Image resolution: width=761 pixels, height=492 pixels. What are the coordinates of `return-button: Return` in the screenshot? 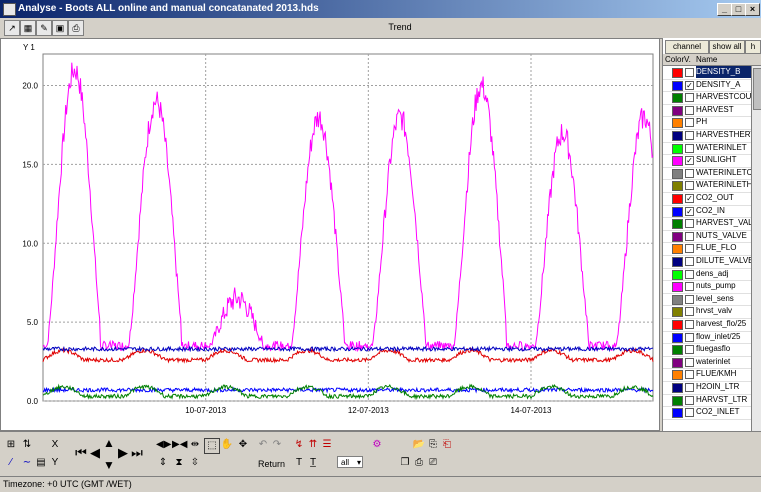 It's located at (271, 464).